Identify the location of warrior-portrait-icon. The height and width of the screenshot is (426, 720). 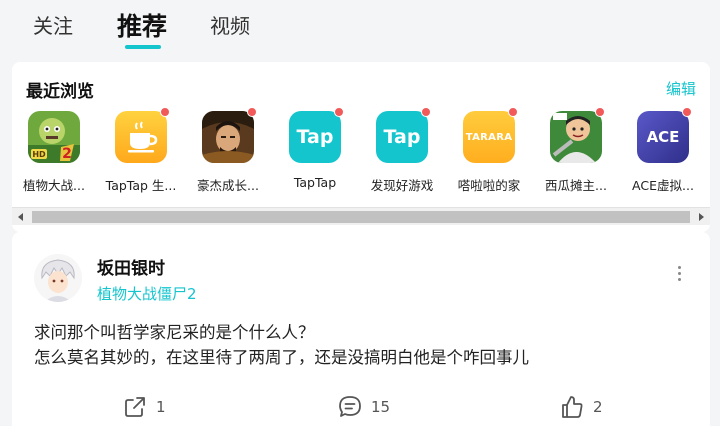
(228, 137).